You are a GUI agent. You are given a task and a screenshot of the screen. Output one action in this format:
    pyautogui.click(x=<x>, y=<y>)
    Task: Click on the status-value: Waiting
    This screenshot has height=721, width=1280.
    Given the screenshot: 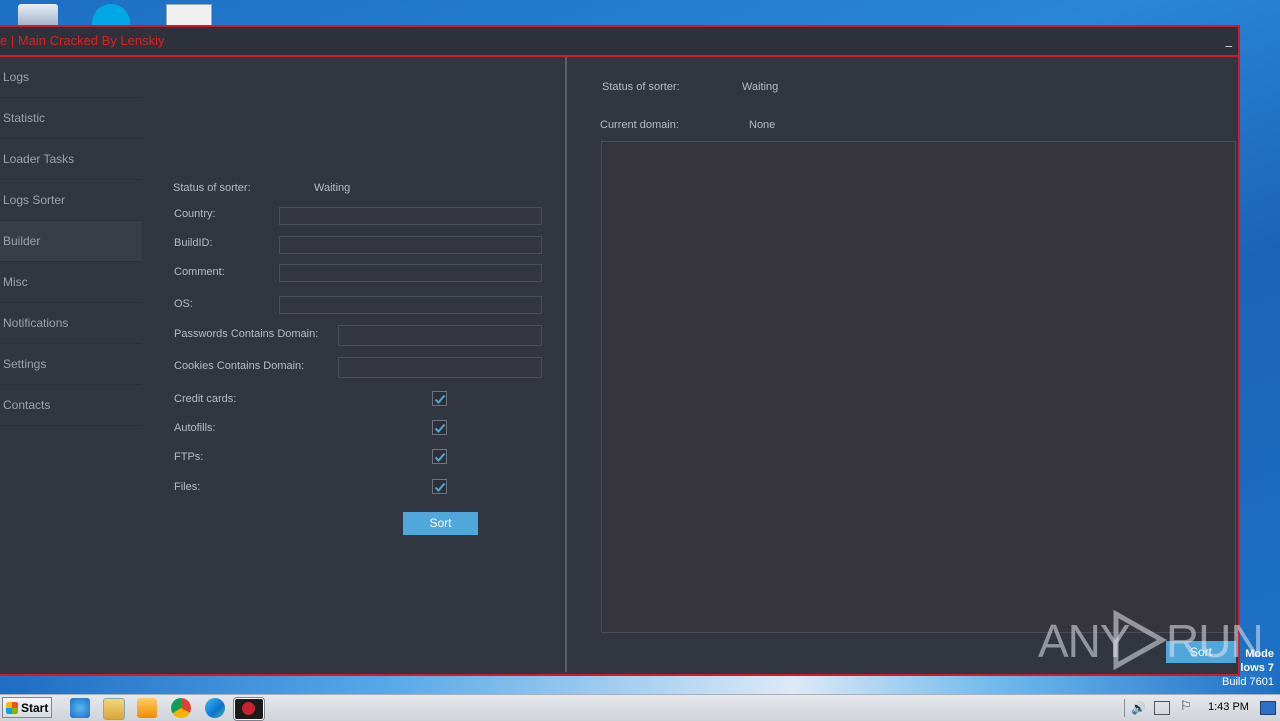 What is the action you would take?
    pyautogui.click(x=332, y=188)
    